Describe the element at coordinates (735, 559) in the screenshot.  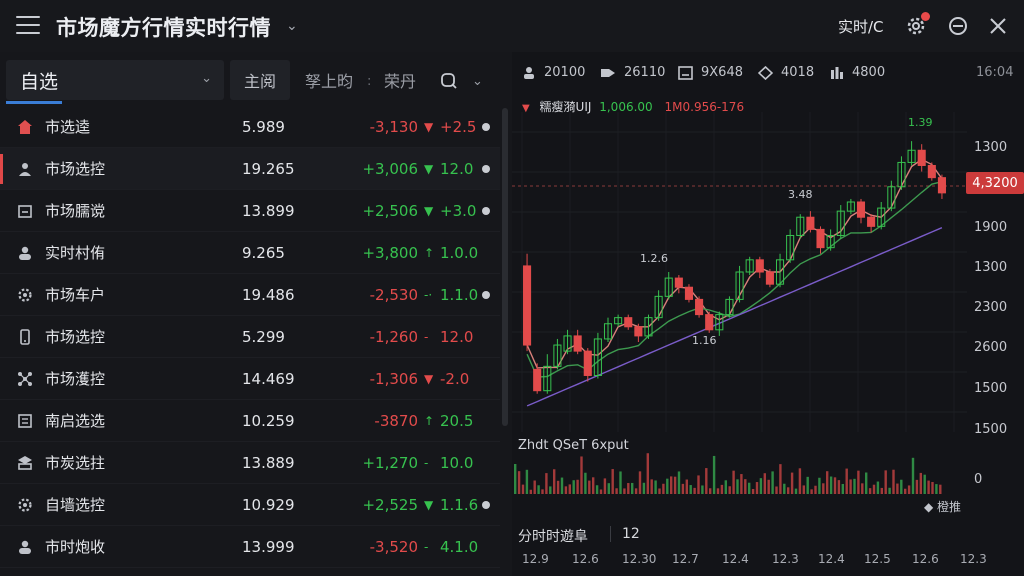
I see `x-tick-label: 12.4` at that location.